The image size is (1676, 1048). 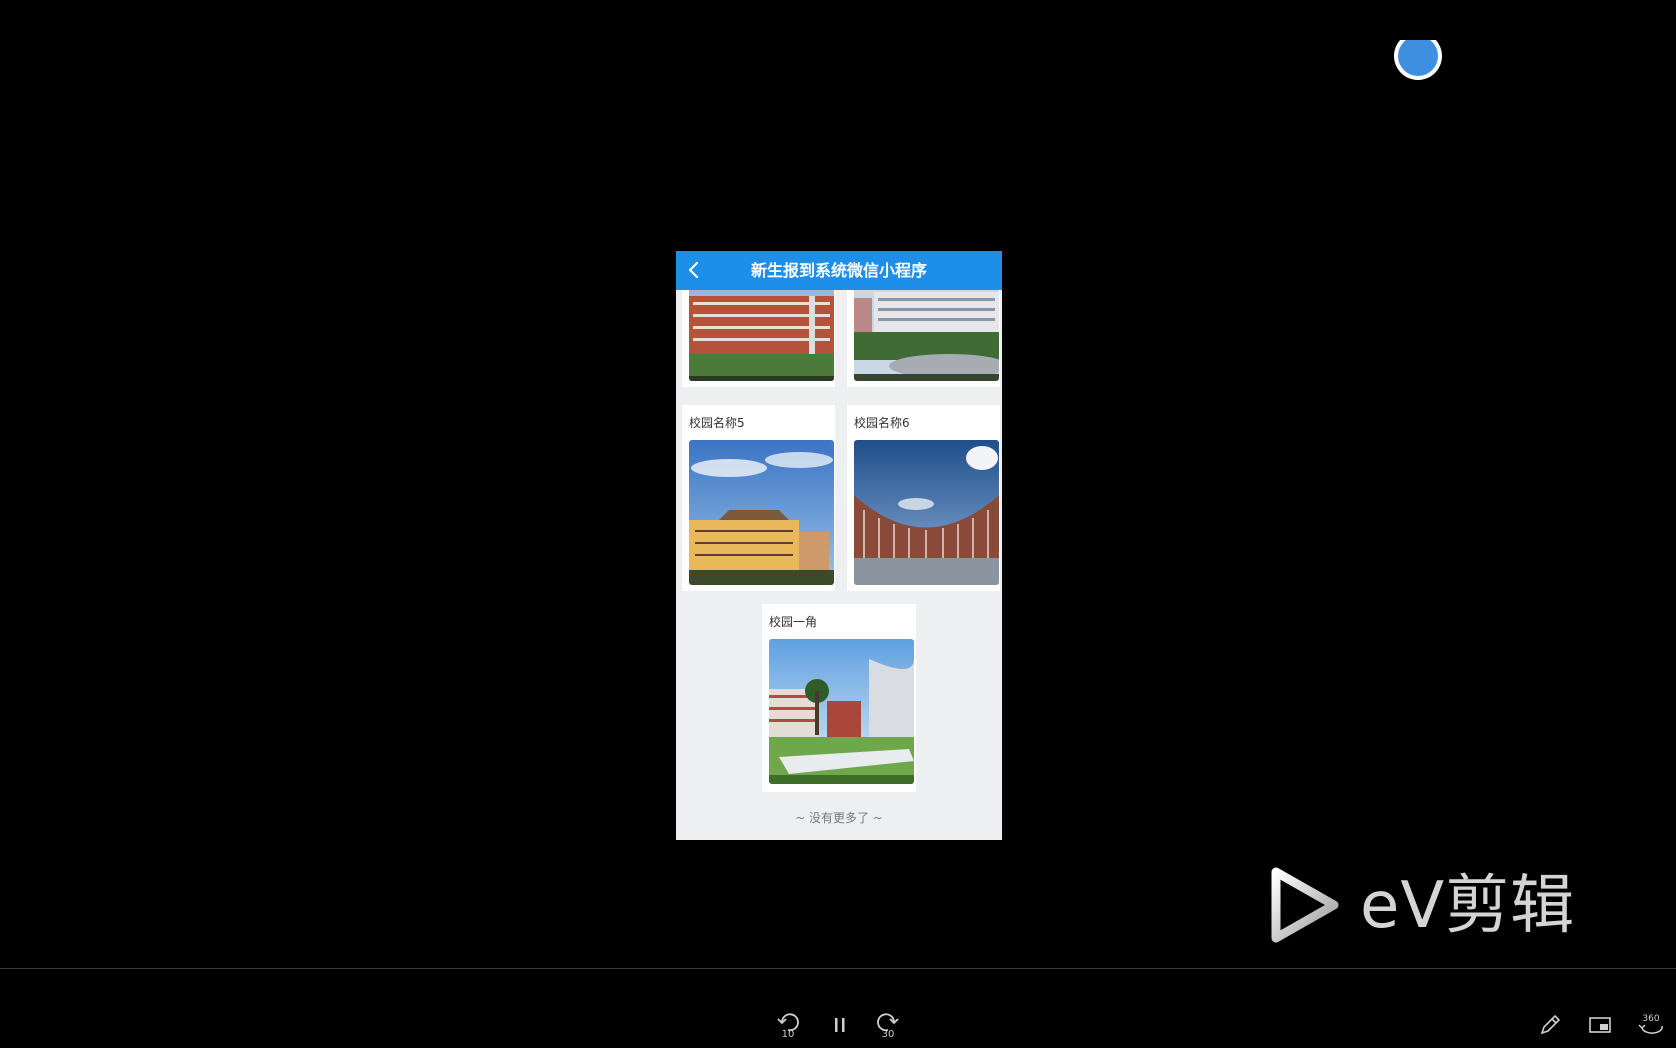 What do you see at coordinates (888, 1034) in the screenshot?
I see `forward-seconds: 30` at bounding box center [888, 1034].